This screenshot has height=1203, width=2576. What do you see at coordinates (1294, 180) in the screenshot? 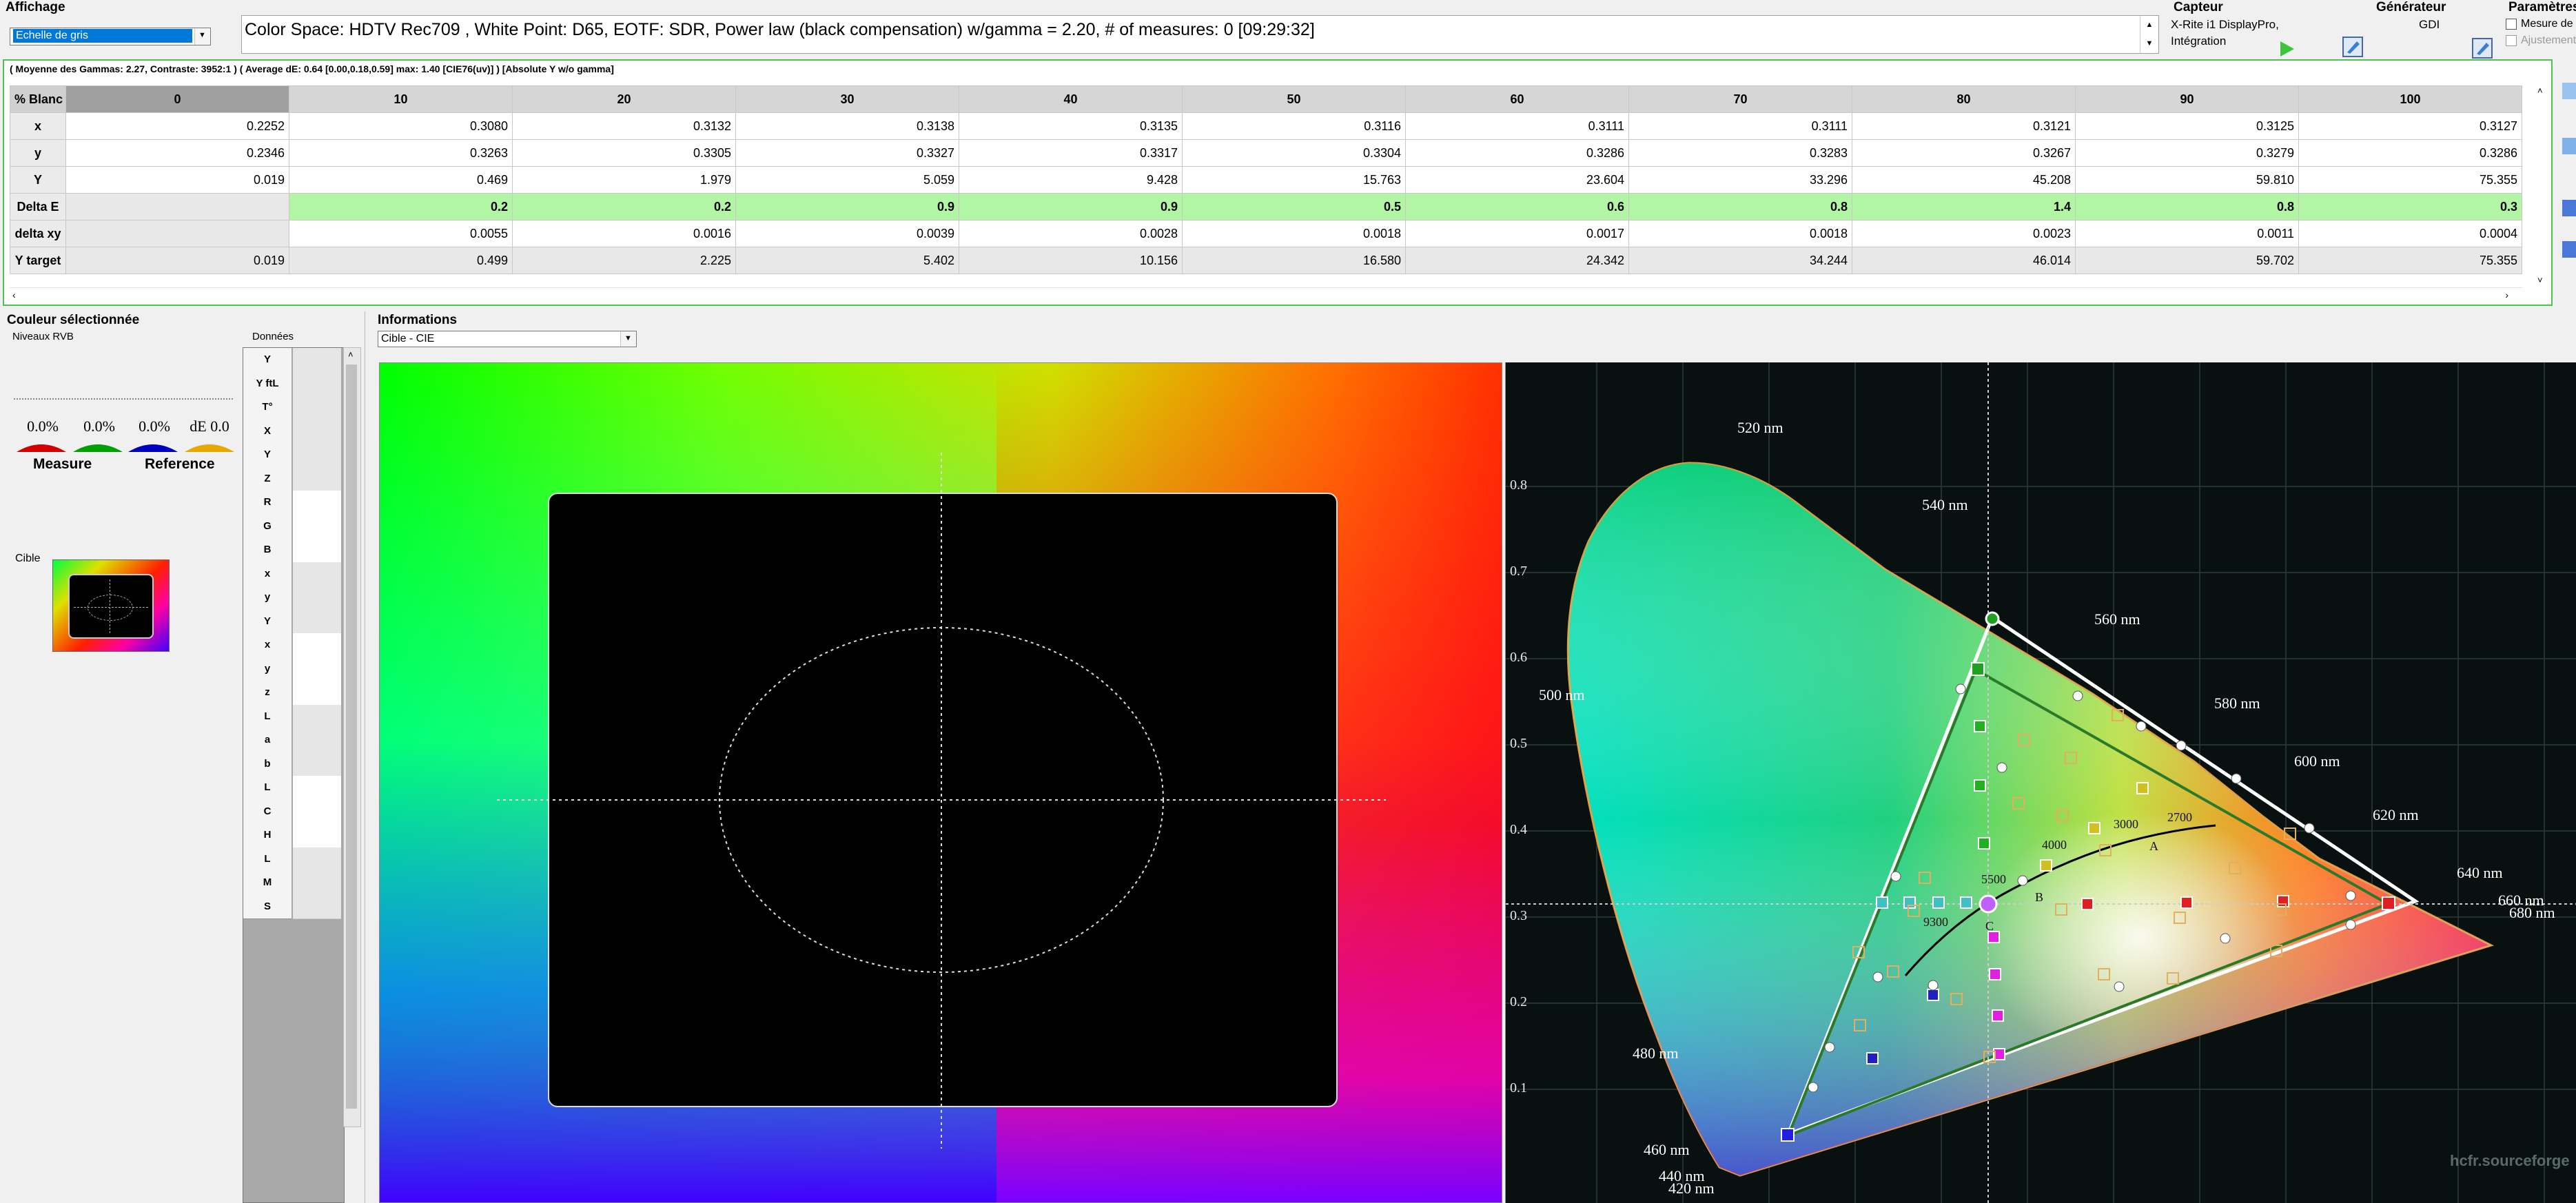
I see `table-cell: 15.763` at bounding box center [1294, 180].